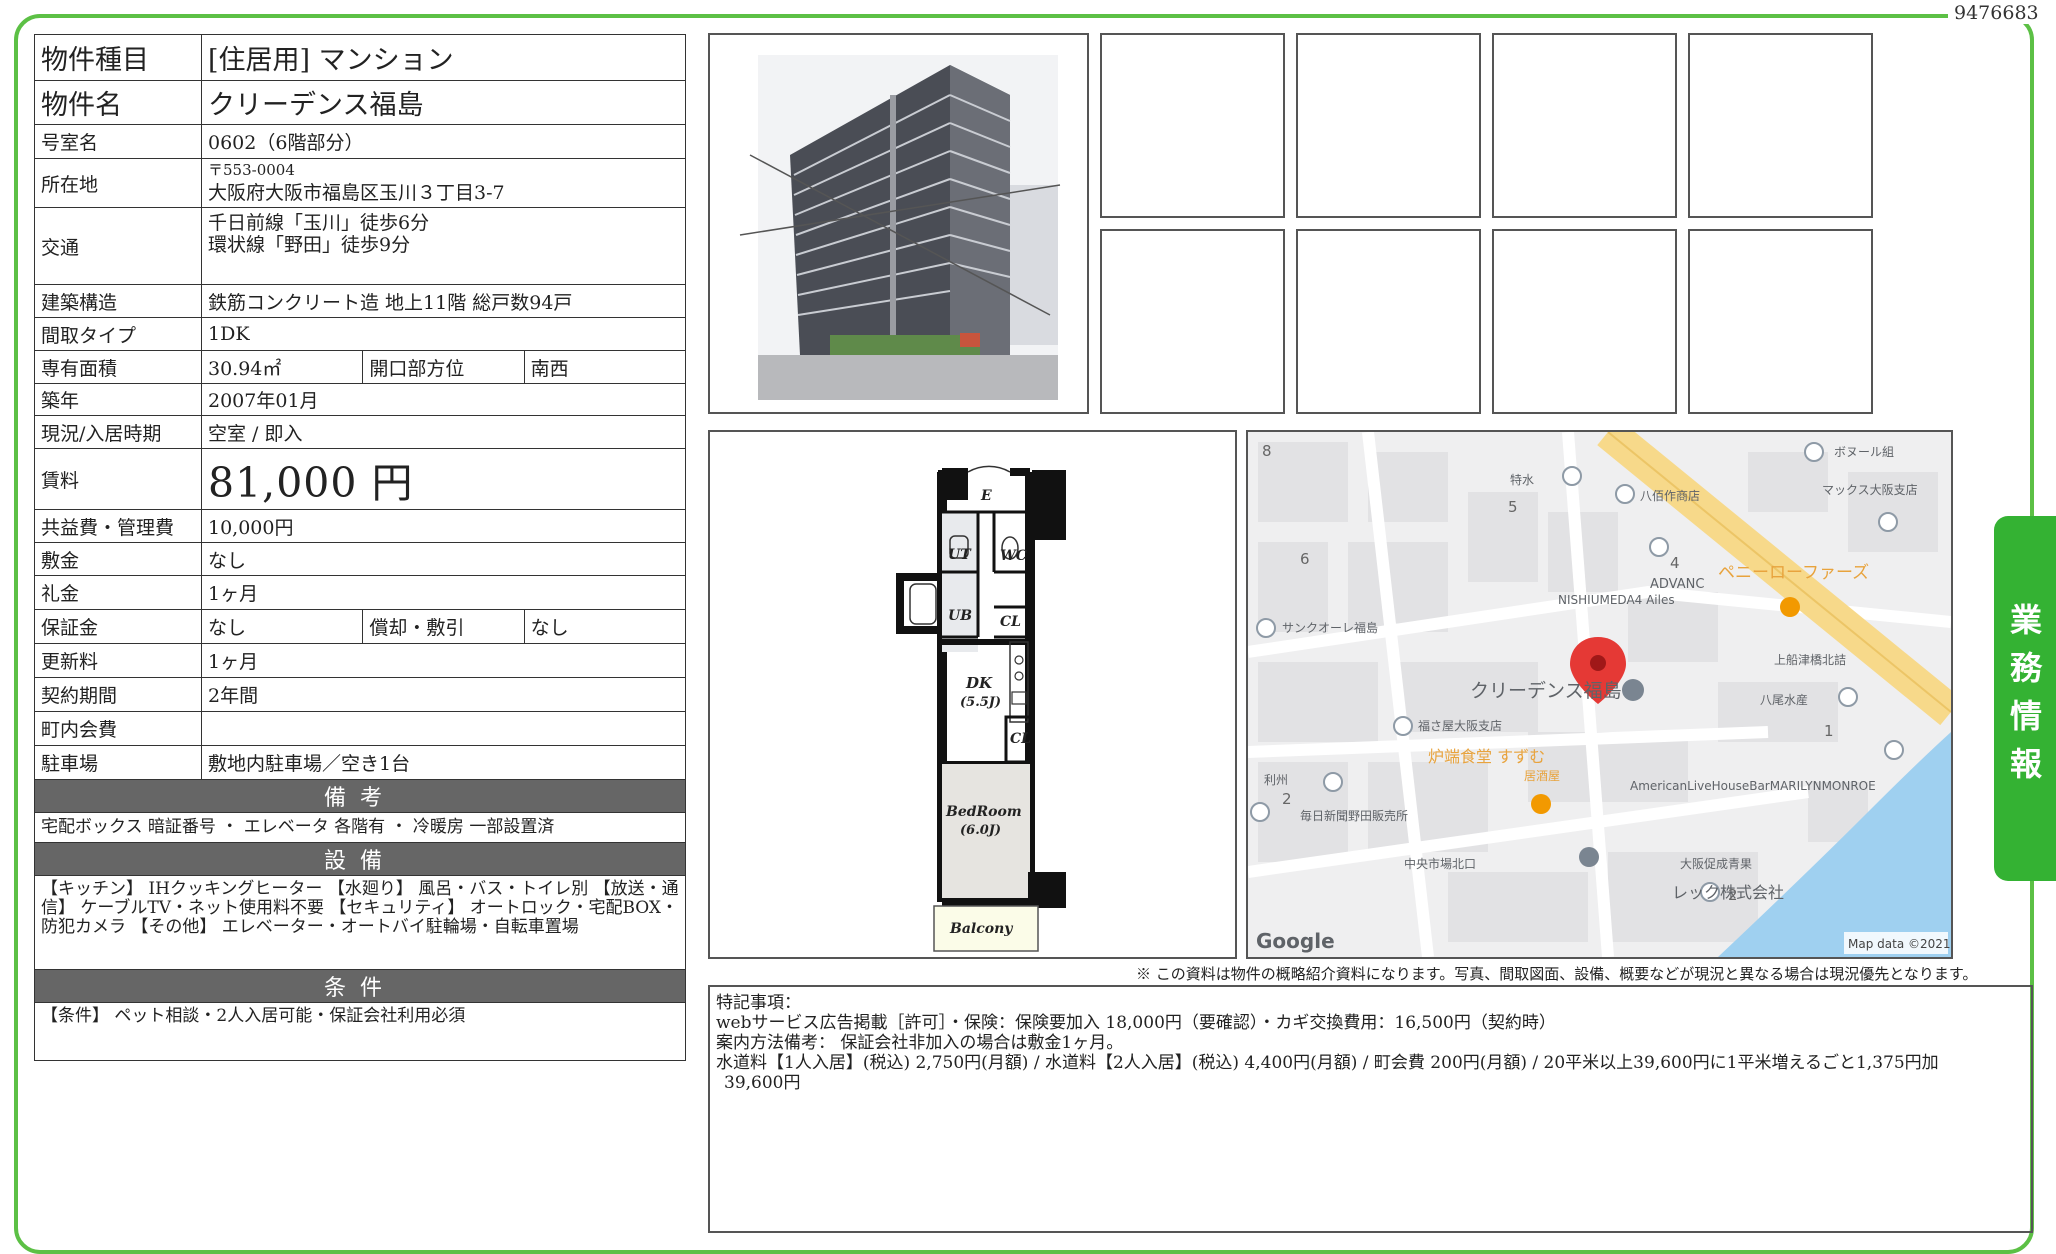  Describe the element at coordinates (1793, 573) in the screenshot. I see `map-label-6: ペニーローファーズ` at that location.